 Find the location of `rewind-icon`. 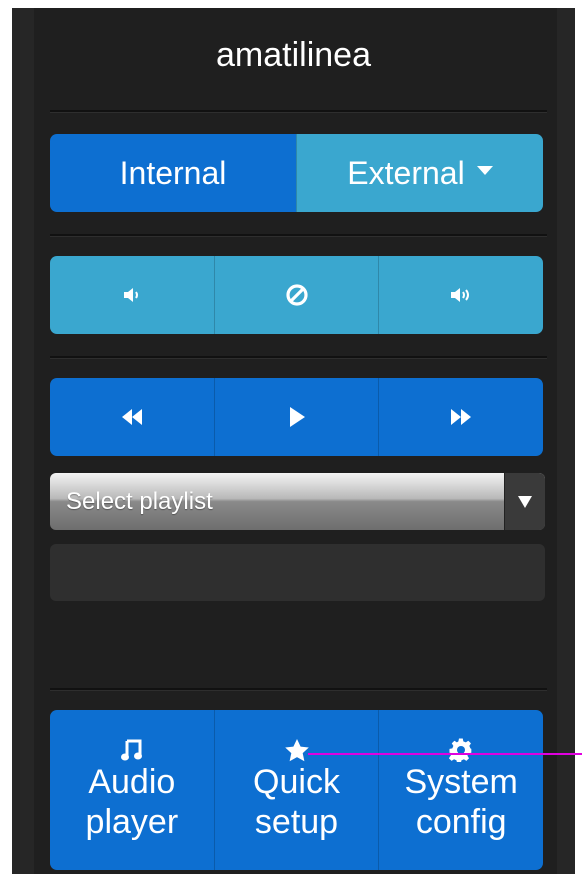

rewind-icon is located at coordinates (131, 417).